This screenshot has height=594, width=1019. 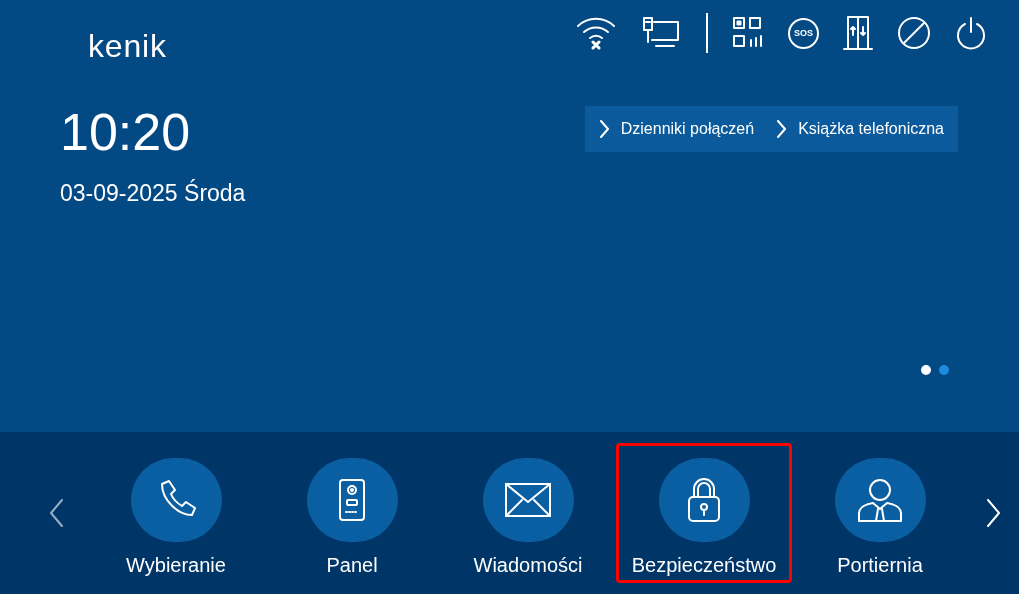 I want to click on person-icon, so click(x=880, y=500).